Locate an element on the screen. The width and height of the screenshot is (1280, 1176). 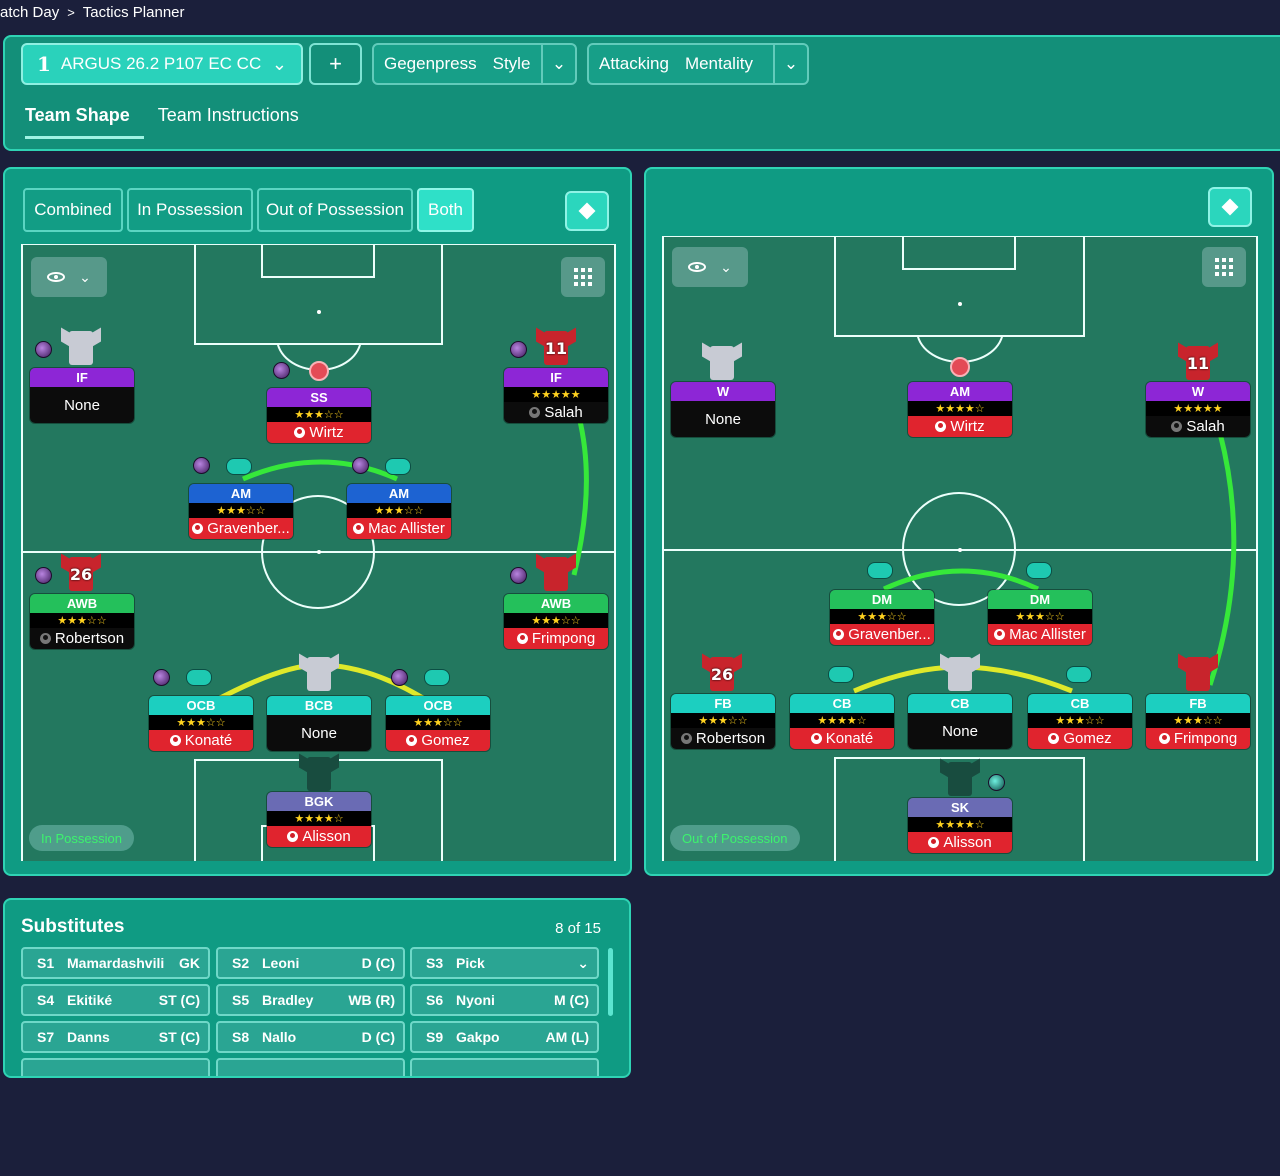
tactic-selector: 1 ARGUS 26.2 P107 EC CC ⌄ is located at coordinates (162, 64).